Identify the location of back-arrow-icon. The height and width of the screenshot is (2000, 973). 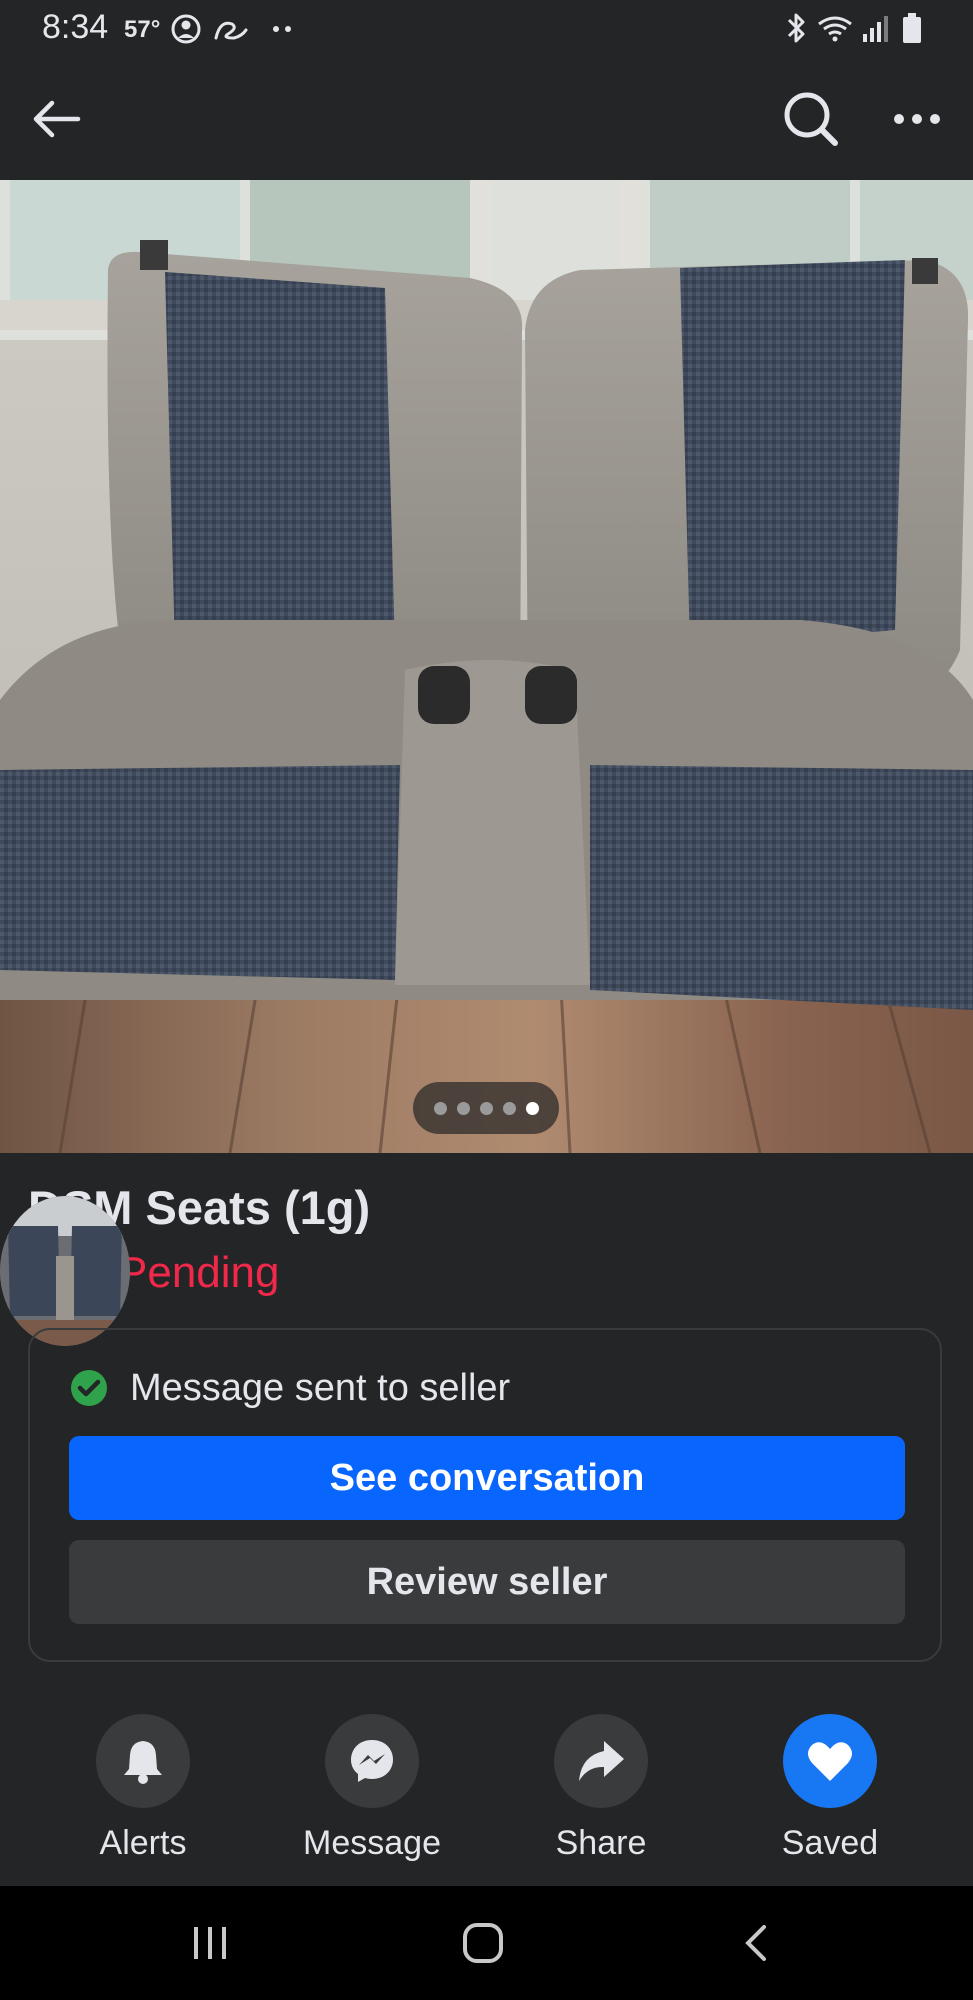
(57, 119).